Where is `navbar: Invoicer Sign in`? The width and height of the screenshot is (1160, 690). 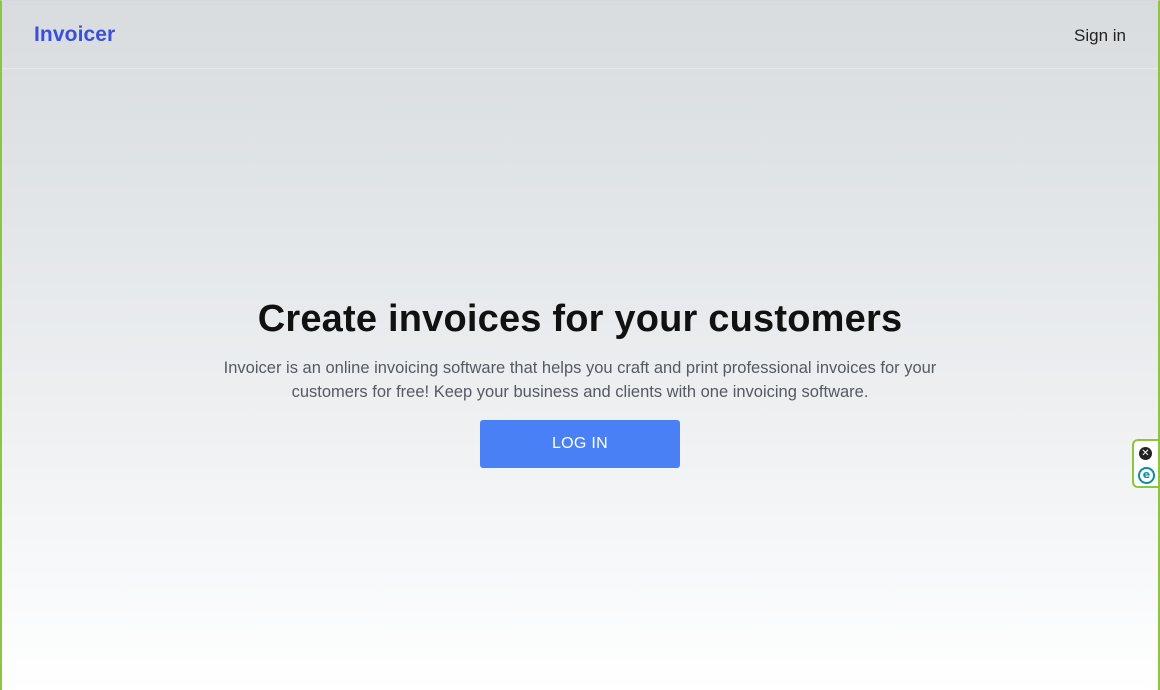 navbar: Invoicer Sign in is located at coordinates (580, 35).